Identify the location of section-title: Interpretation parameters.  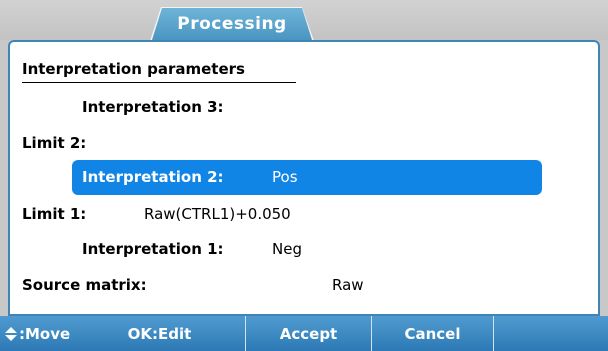
(133, 69).